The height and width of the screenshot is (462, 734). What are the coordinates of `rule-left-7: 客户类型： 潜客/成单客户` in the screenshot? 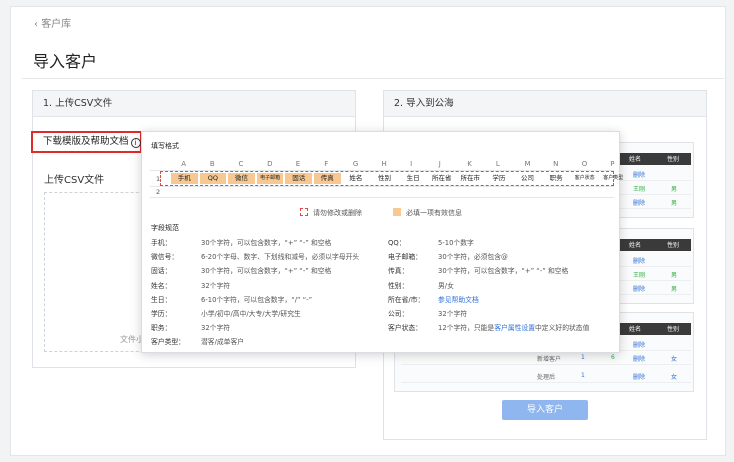 It's located at (197, 341).